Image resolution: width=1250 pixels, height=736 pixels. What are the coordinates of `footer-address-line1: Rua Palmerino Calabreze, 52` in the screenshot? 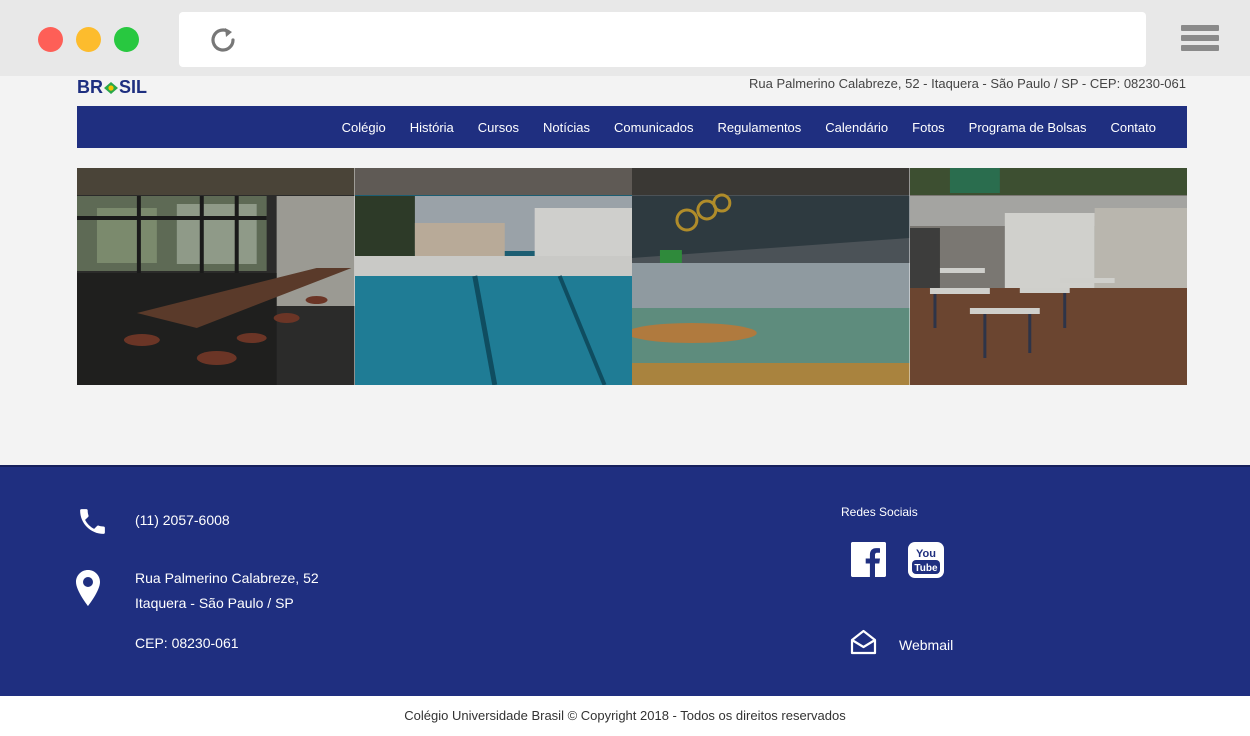 It's located at (227, 578).